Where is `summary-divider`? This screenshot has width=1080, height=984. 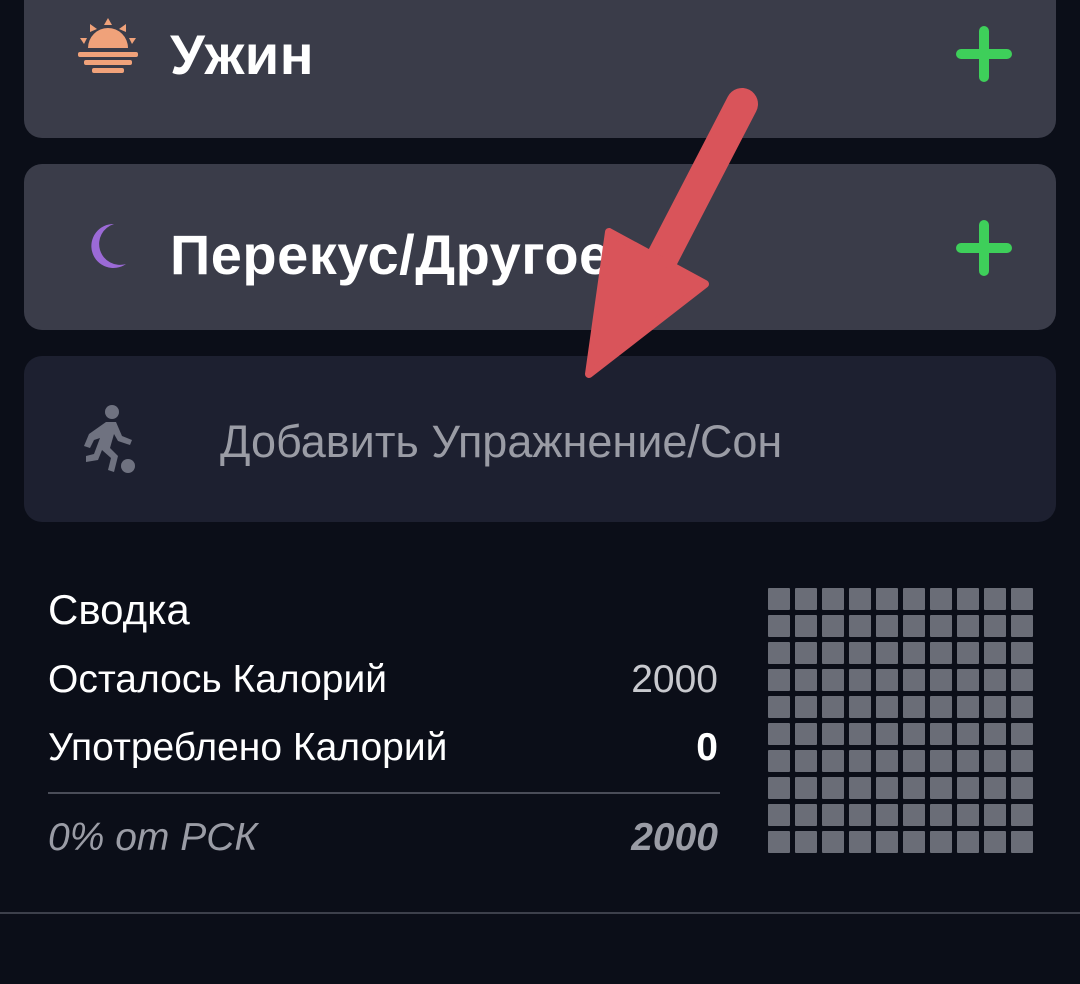 summary-divider is located at coordinates (384, 793).